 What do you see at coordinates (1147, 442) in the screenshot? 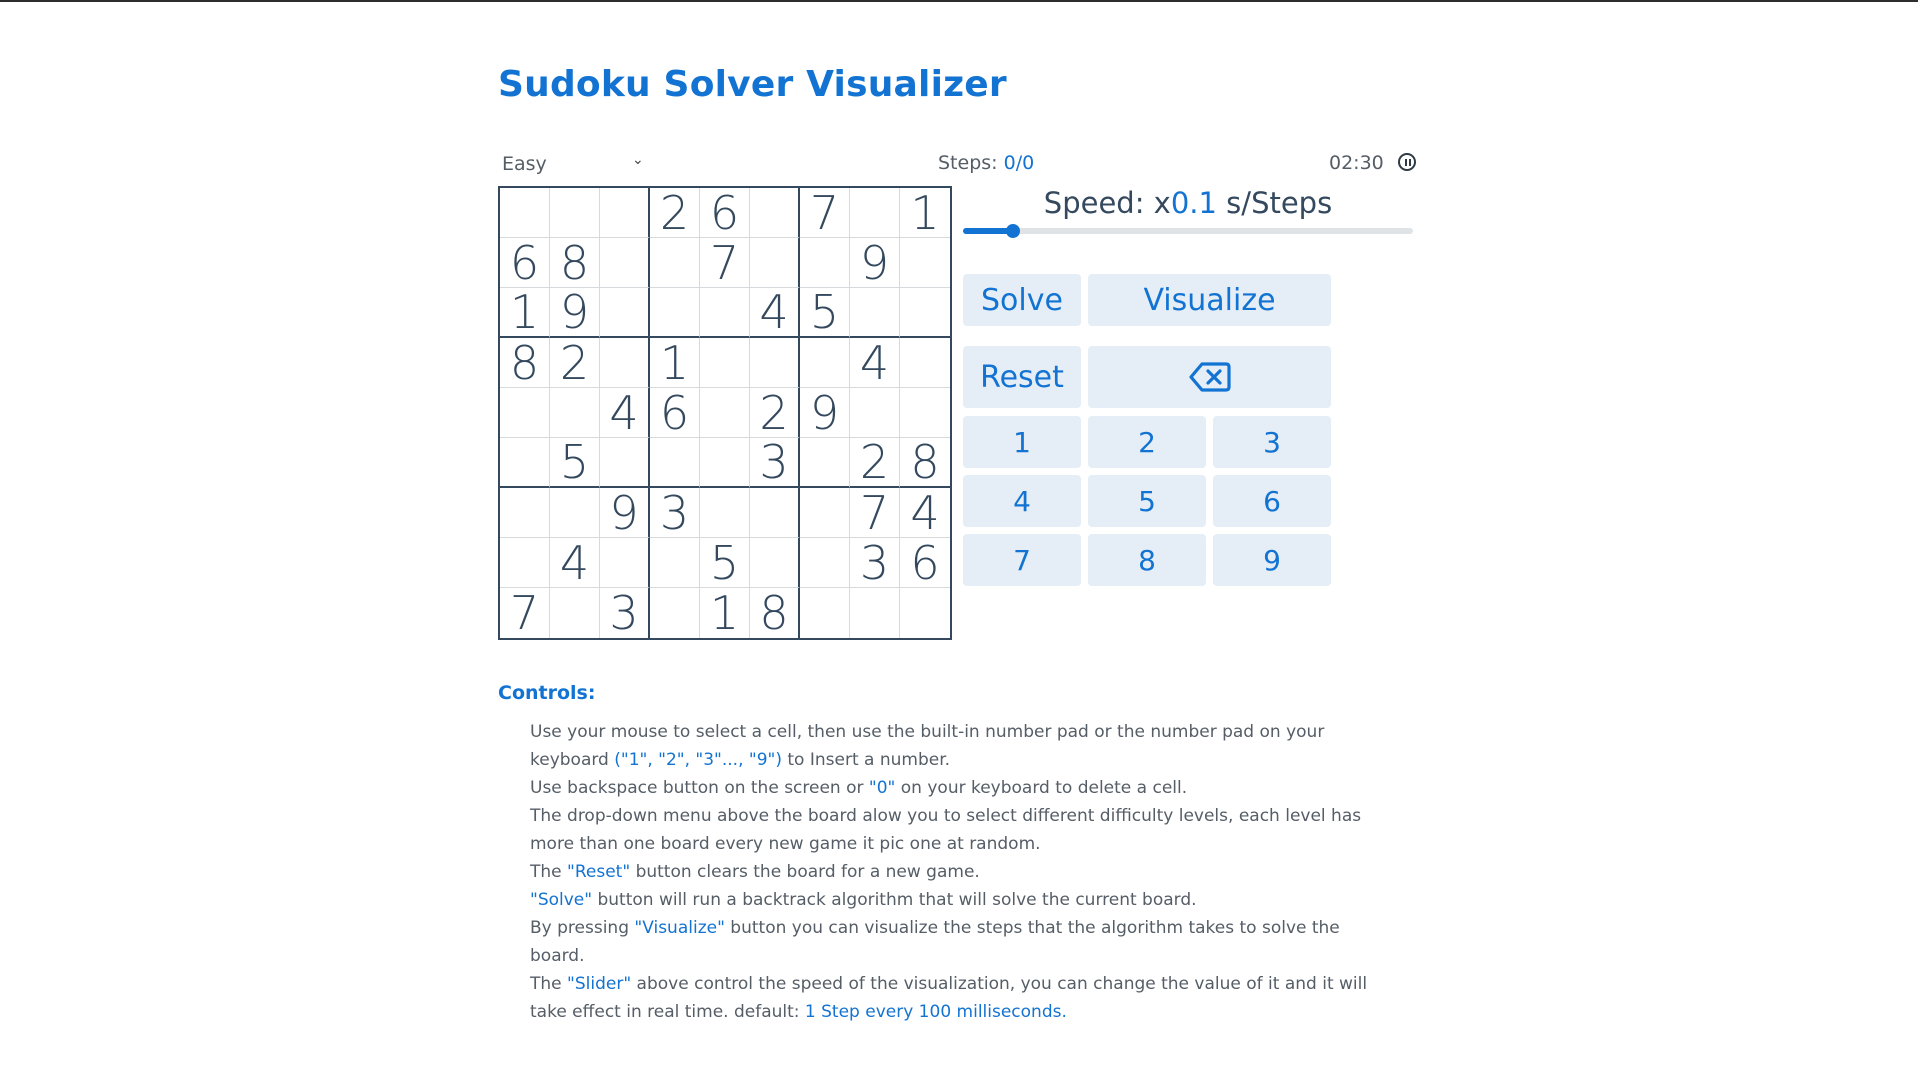
I see `numpad-button-2: 2` at bounding box center [1147, 442].